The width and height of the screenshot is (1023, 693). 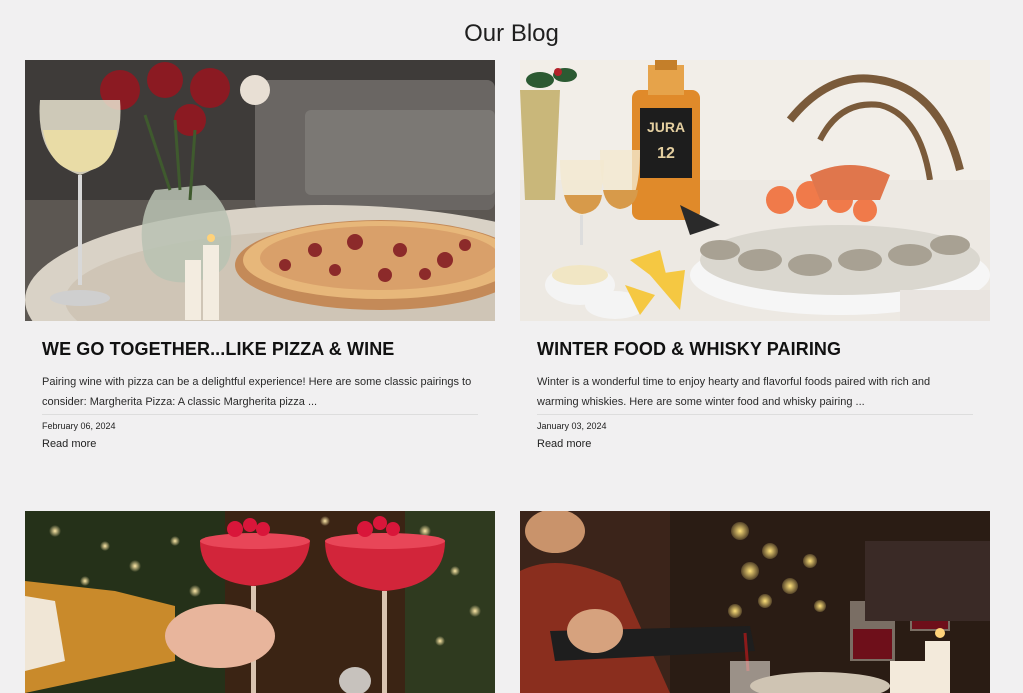 I want to click on post-date: January 03, 2024, so click(x=572, y=426).